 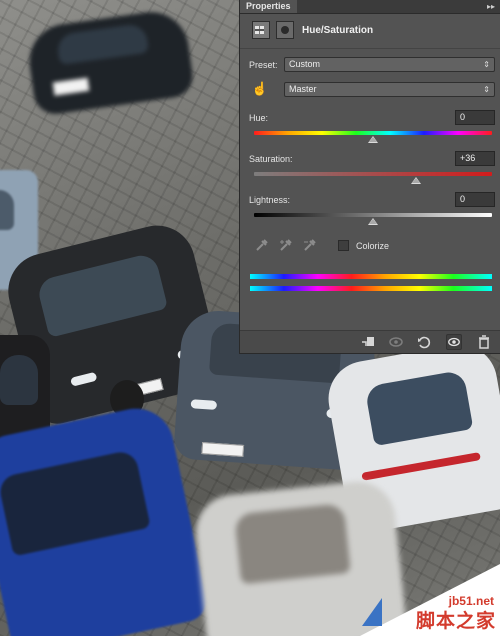 What do you see at coordinates (373, 174) in the screenshot?
I see `saturation-slider-track` at bounding box center [373, 174].